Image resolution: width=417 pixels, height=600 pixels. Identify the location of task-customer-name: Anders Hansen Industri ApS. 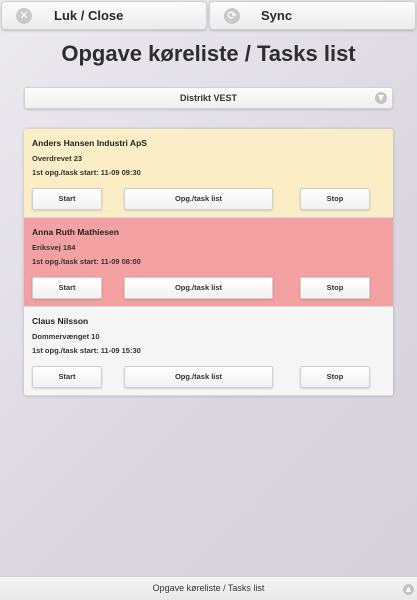
(89, 143).